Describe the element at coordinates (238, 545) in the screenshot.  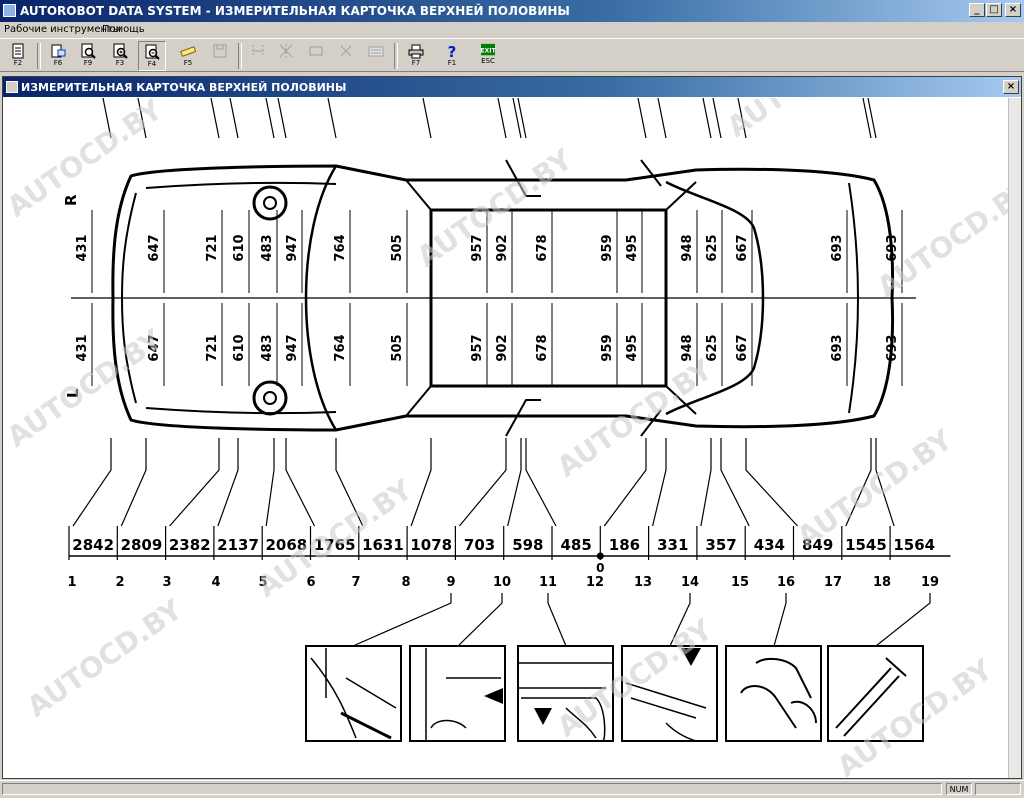
I see `length-dim-4: 2137` at that location.